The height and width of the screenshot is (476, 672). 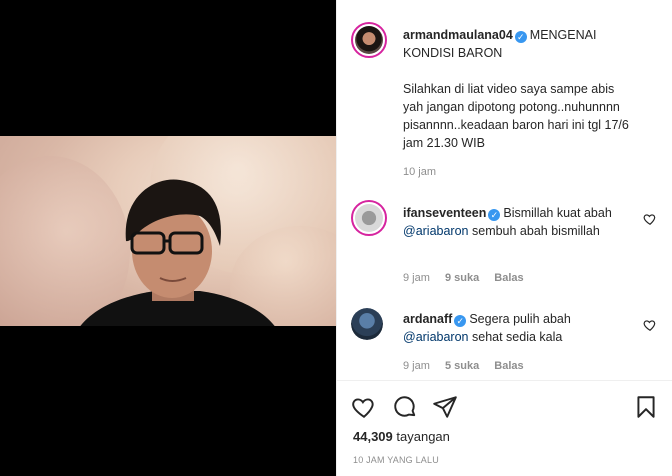 I want to click on comment-username: ifanseventeen, so click(x=444, y=213).